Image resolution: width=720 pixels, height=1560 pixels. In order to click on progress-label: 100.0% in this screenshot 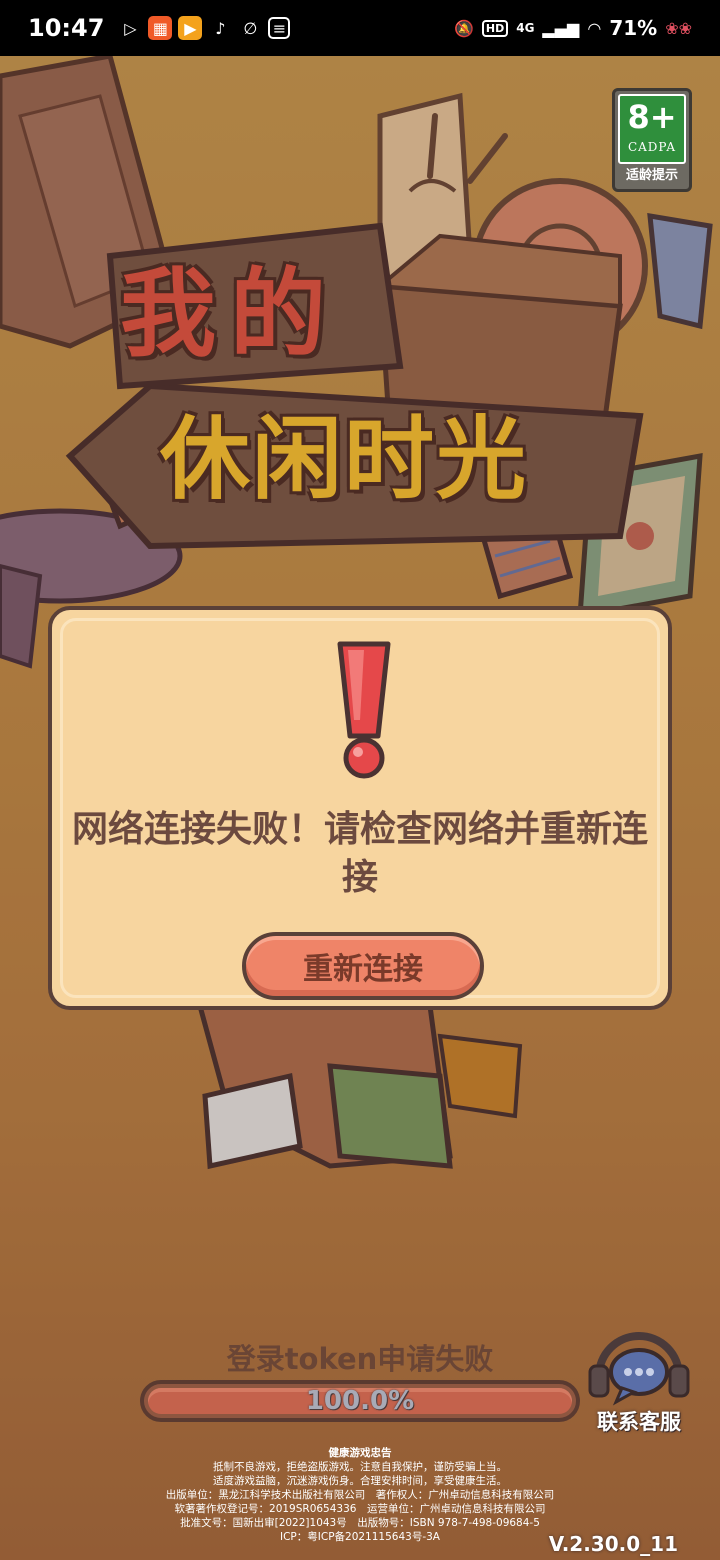, I will do `click(360, 1401)`.